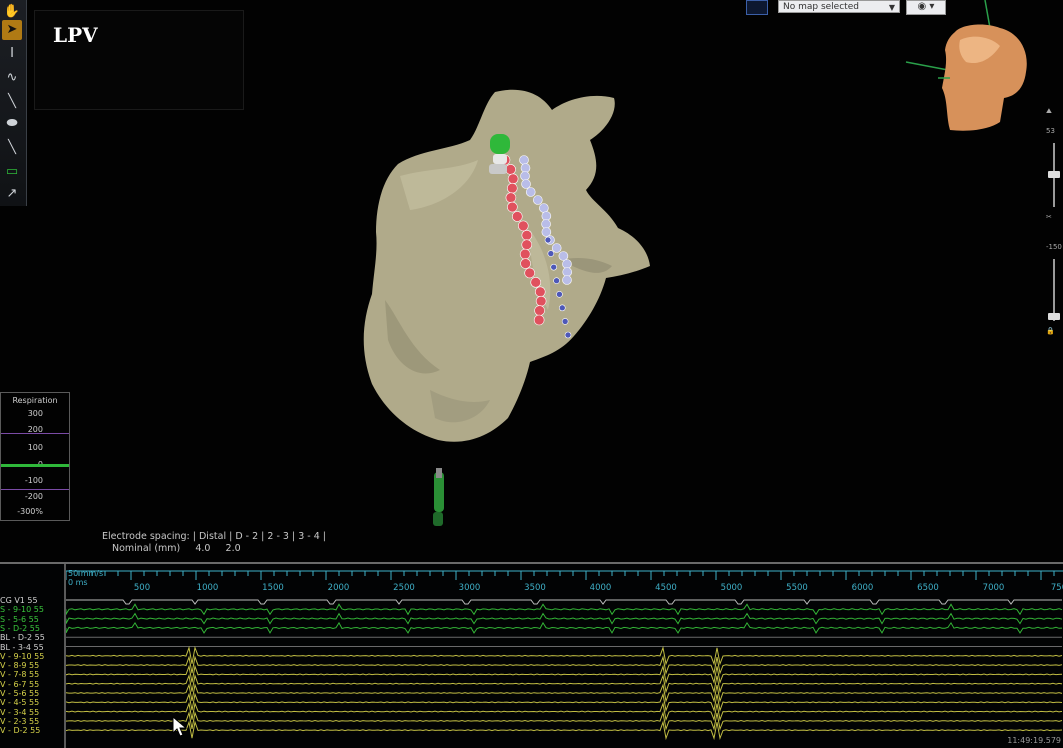 The image size is (1063, 748). What do you see at coordinates (19, 674) in the screenshot?
I see `egm-channel-label: V - 7-8 55` at bounding box center [19, 674].